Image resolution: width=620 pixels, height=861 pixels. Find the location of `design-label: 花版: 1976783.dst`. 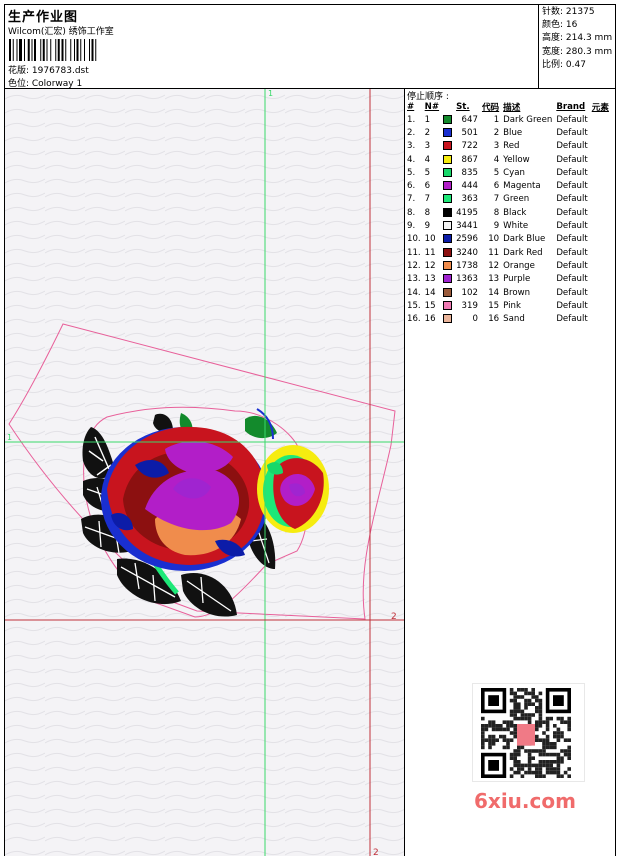

design-label: 花版: 1976783.dst is located at coordinates (48, 71).